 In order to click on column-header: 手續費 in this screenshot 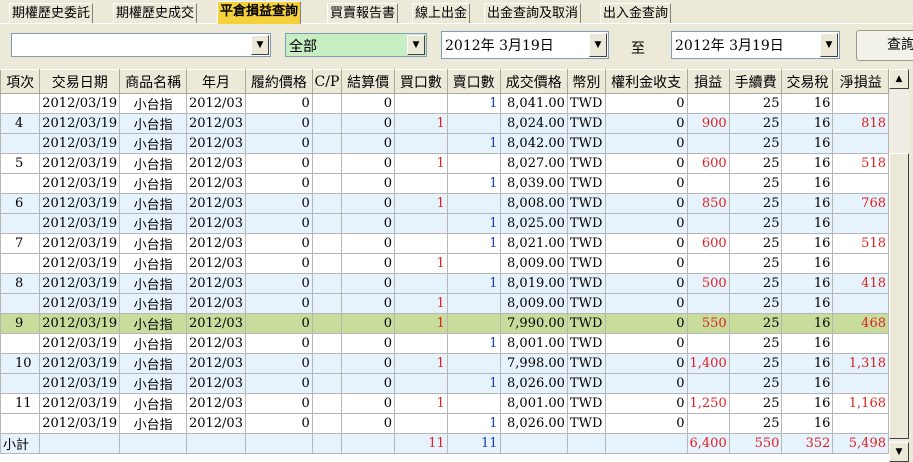, I will do `click(755, 81)`.